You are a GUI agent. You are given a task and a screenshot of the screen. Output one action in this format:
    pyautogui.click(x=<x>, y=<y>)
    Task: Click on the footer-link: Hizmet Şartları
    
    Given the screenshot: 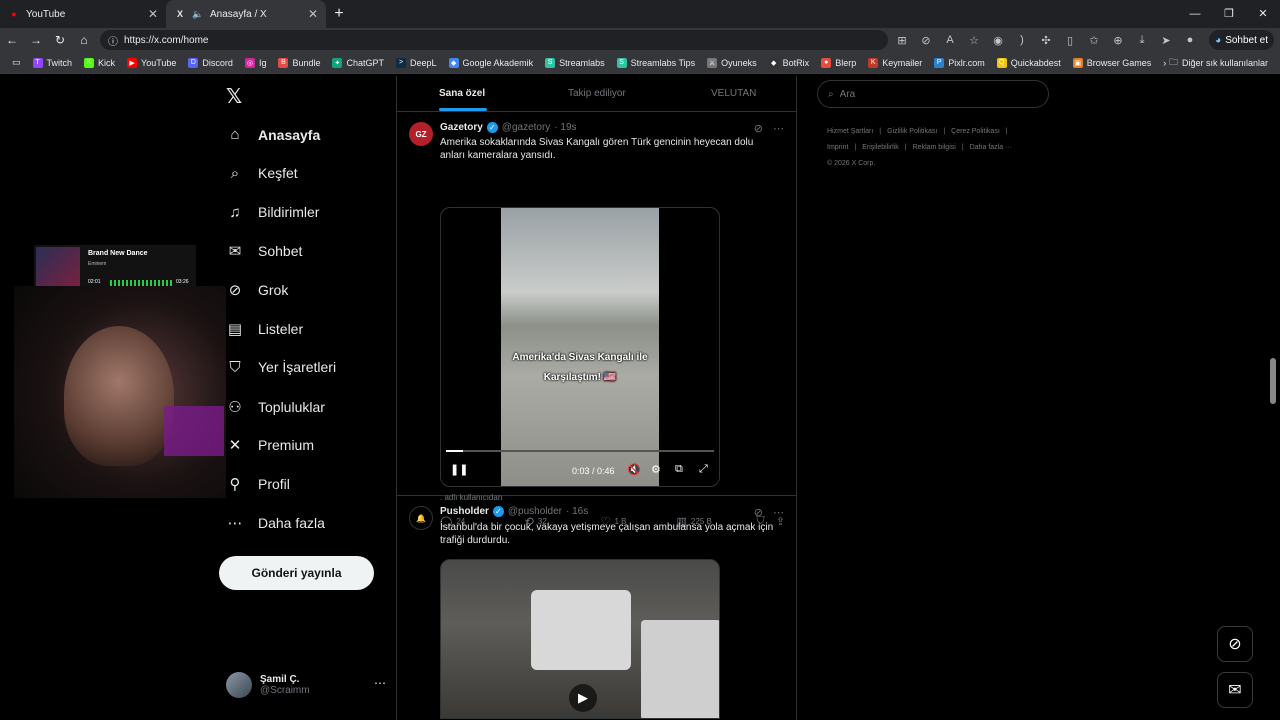 What is the action you would take?
    pyautogui.click(x=850, y=131)
    